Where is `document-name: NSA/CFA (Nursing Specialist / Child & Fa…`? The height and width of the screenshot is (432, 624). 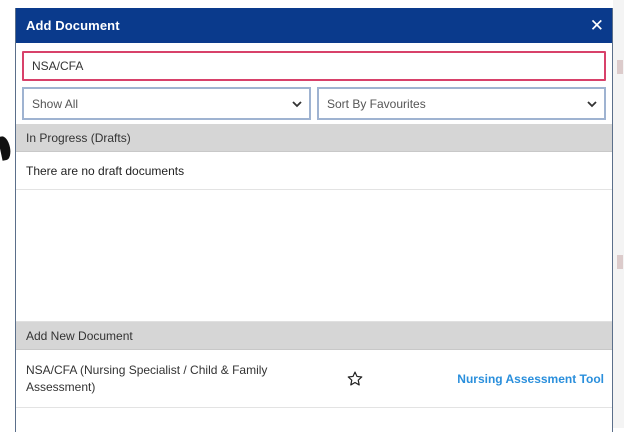
document-name: NSA/CFA (Nursing Specialist / Child & Fa… is located at coordinates (147, 378).